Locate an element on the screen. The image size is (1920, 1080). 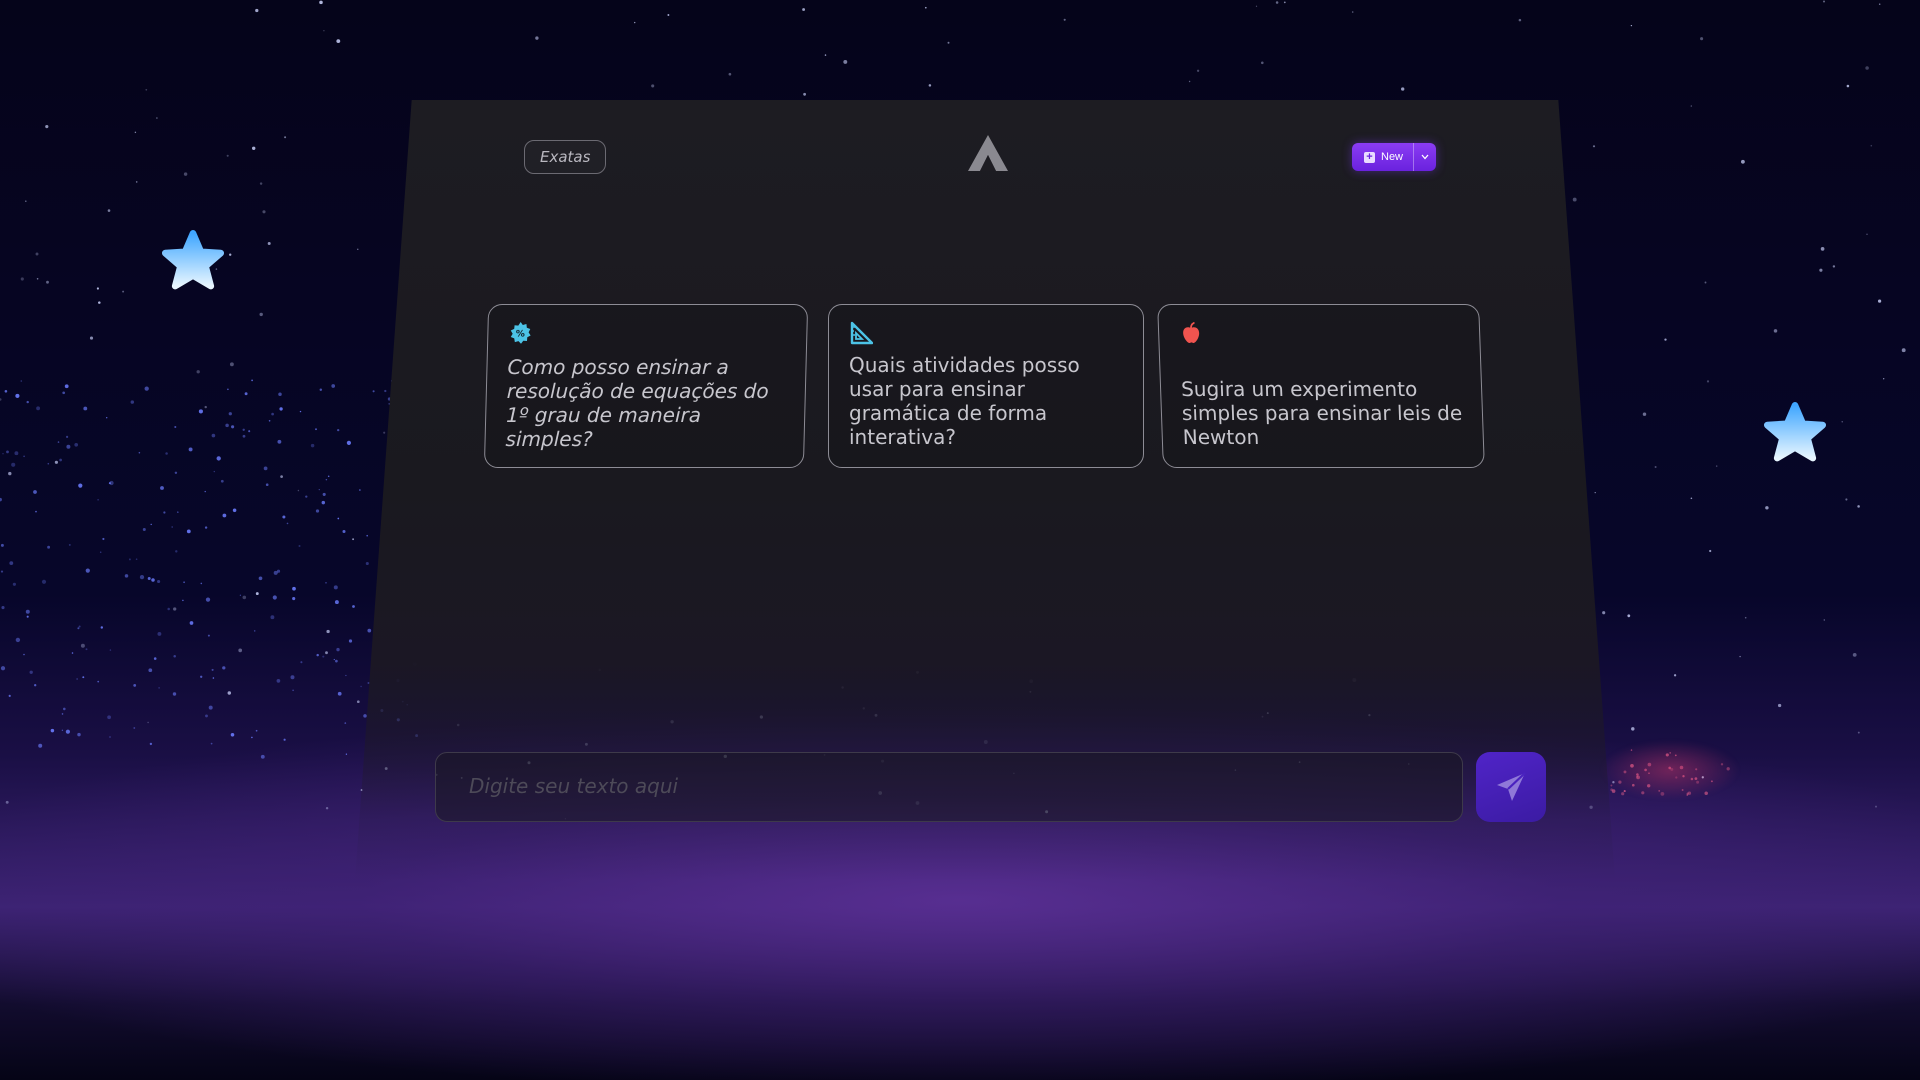
new-chat-label: New is located at coordinates (1392, 157).